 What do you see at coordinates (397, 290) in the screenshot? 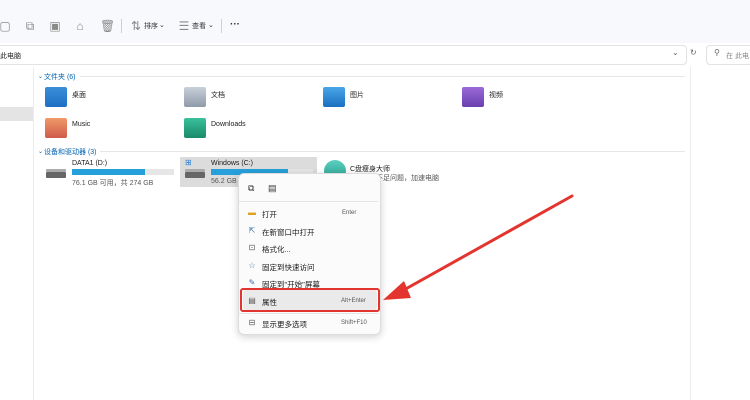
I see `arrow-head` at bounding box center [397, 290].